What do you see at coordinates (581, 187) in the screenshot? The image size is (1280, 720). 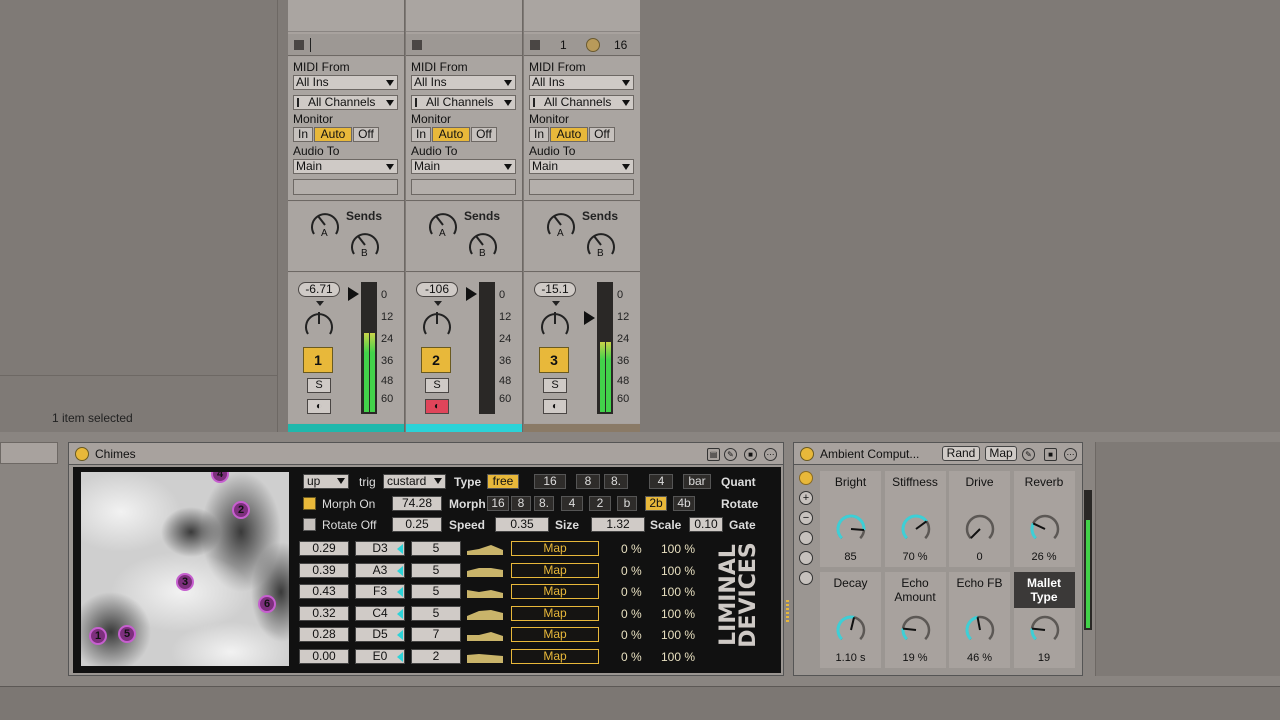 I see `output-channel-field` at bounding box center [581, 187].